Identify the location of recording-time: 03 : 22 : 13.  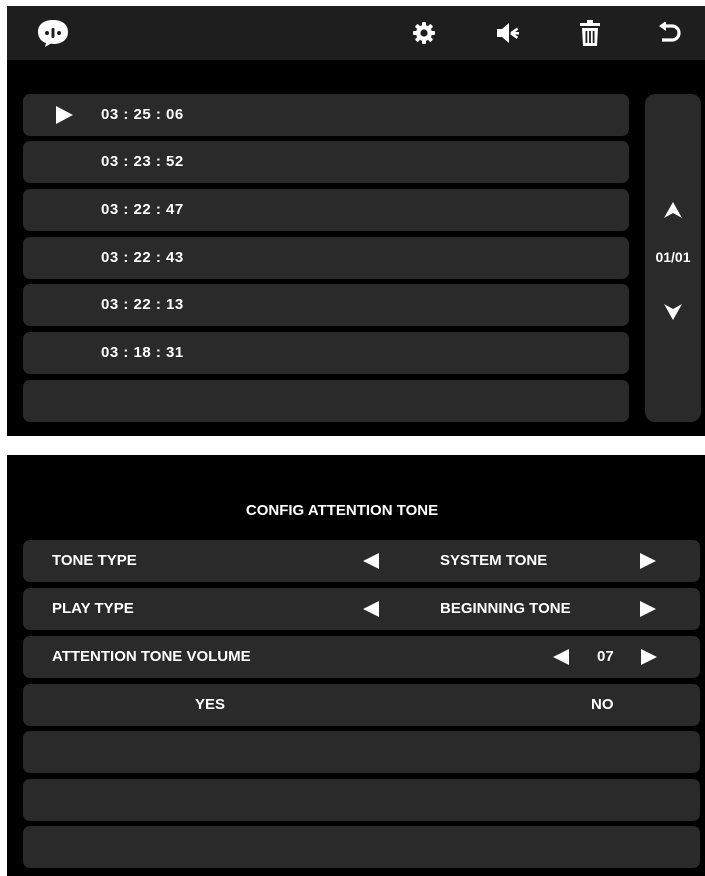
(142, 304).